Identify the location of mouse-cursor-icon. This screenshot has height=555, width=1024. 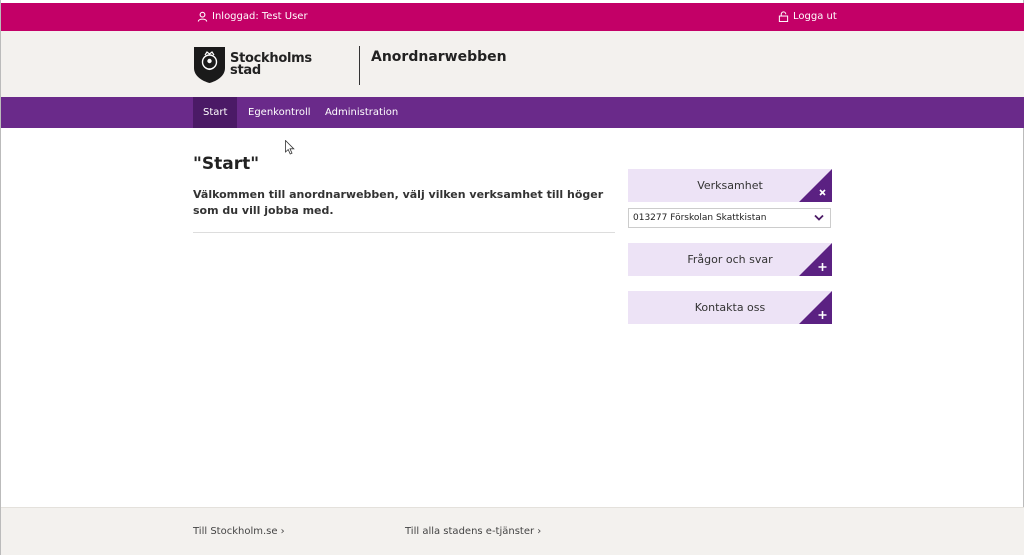
(290, 147).